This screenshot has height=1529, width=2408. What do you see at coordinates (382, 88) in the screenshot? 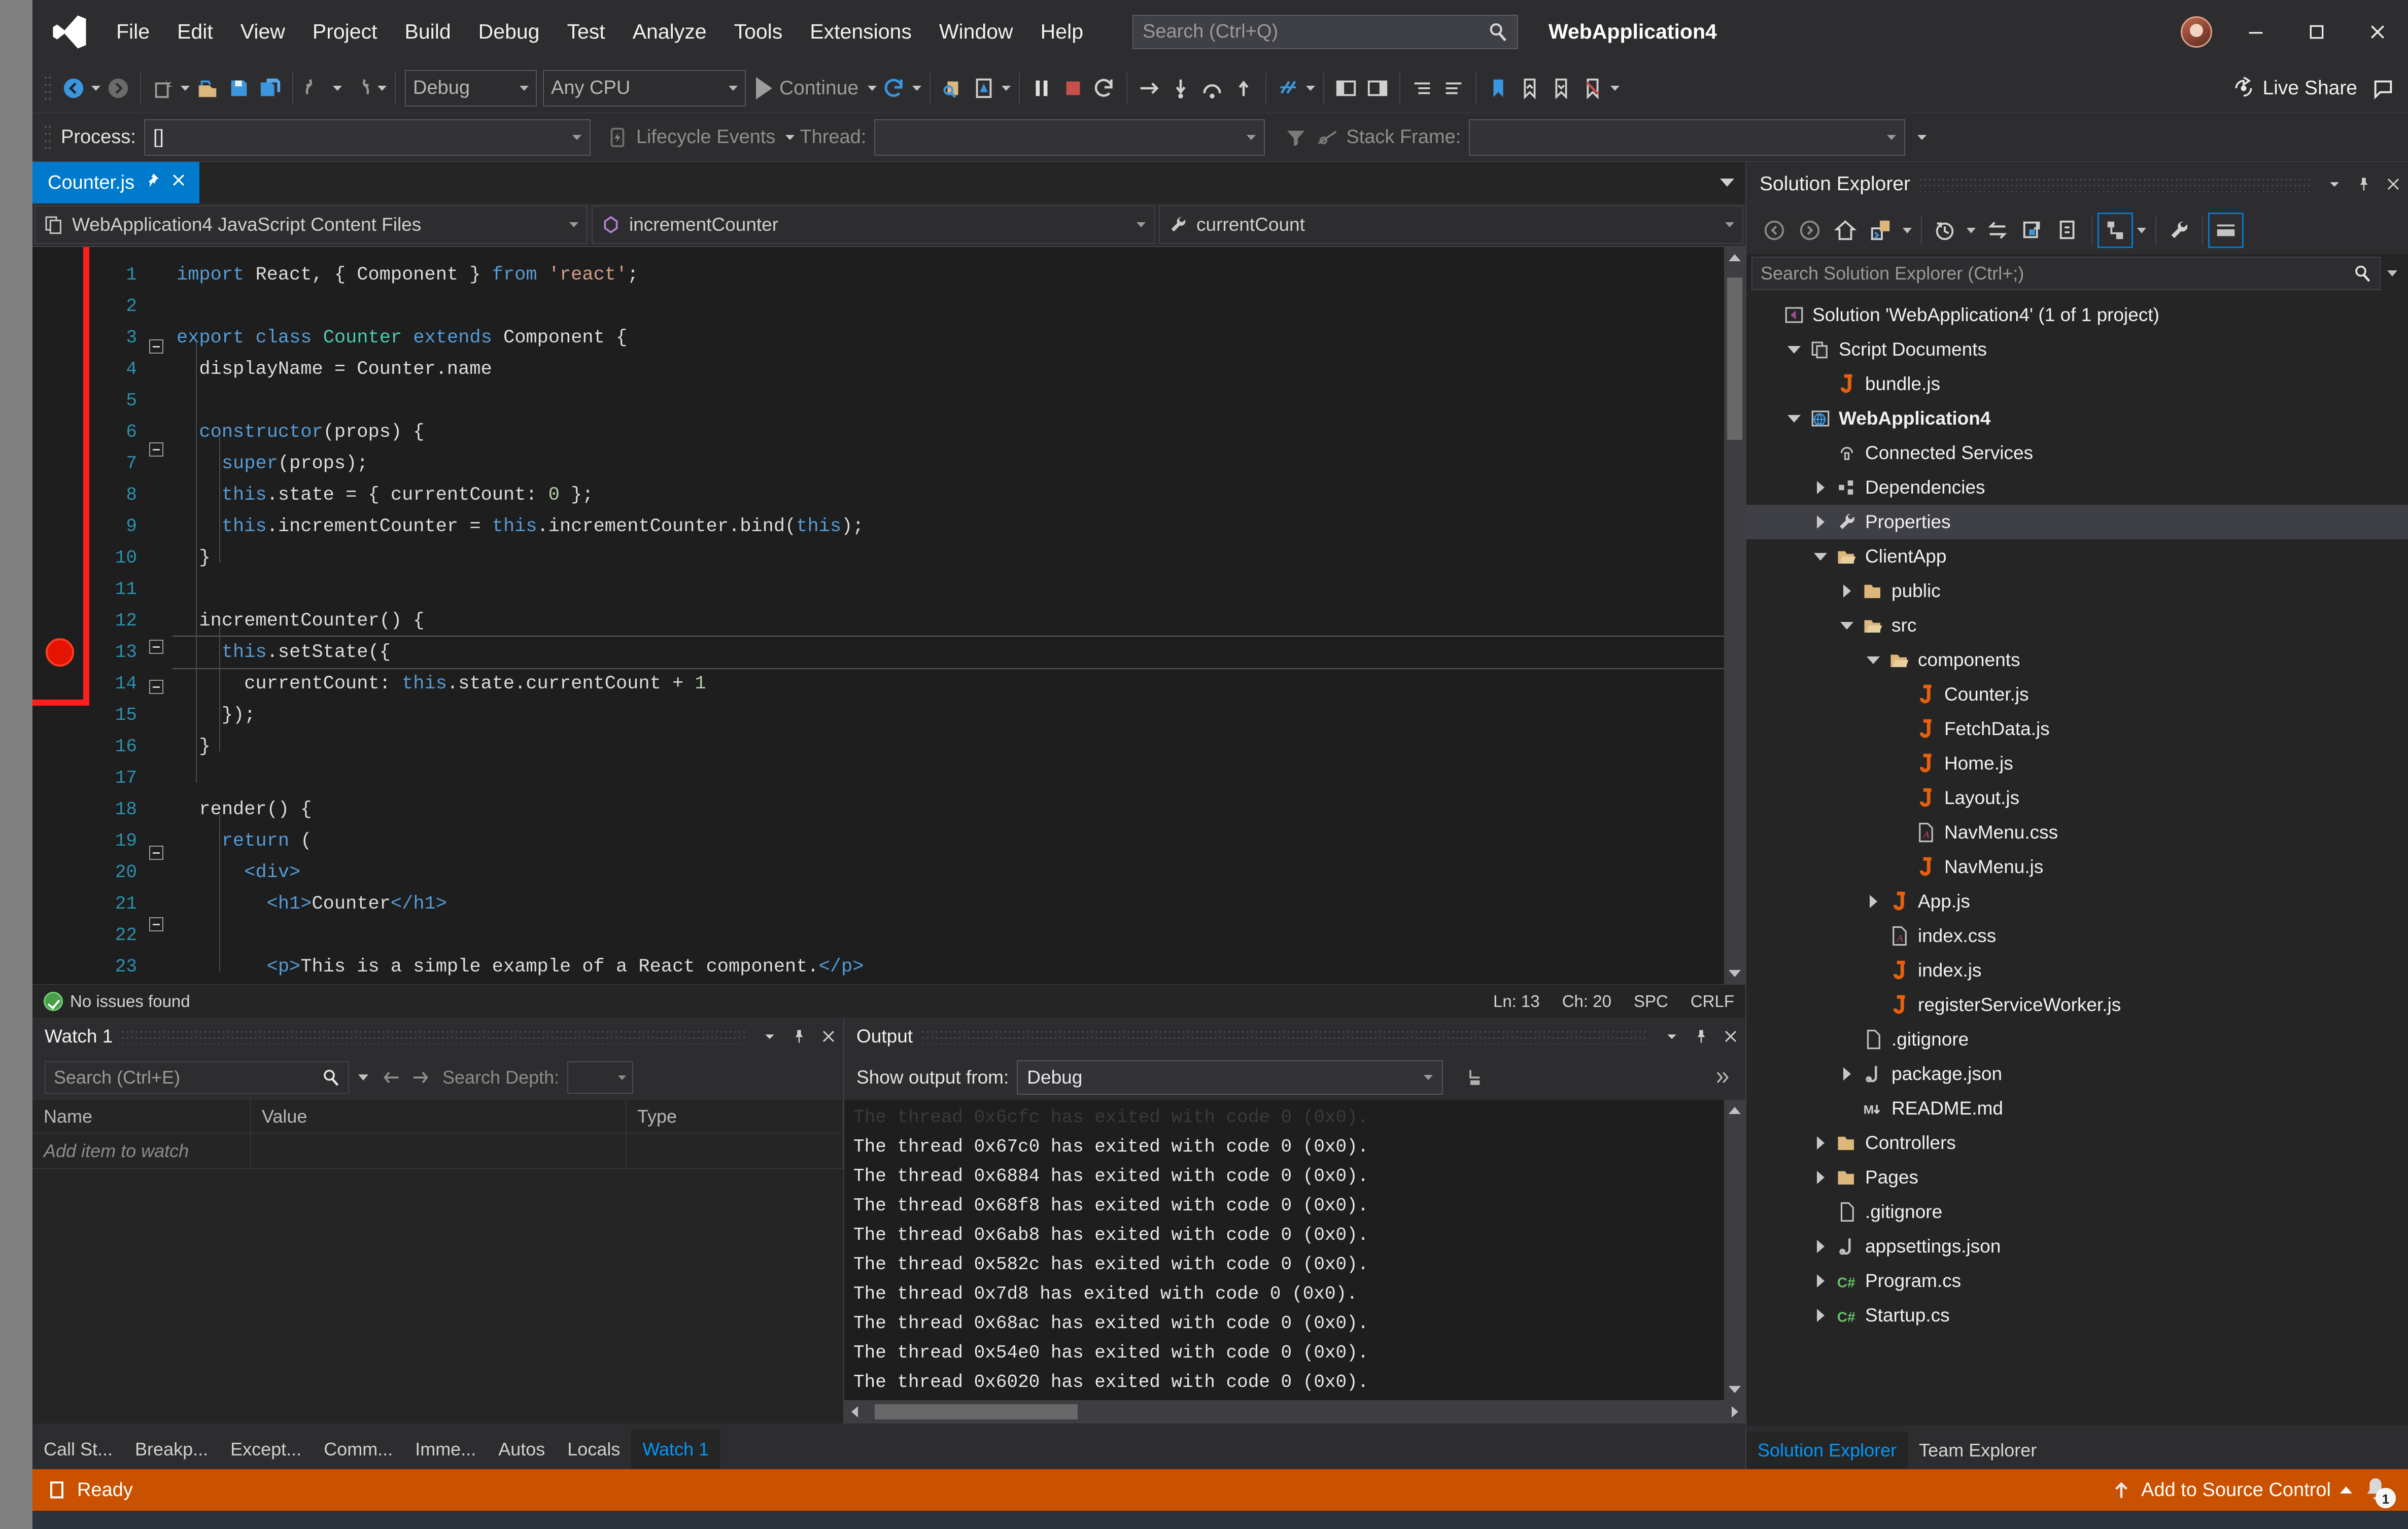
I see `redo-dropdown` at bounding box center [382, 88].